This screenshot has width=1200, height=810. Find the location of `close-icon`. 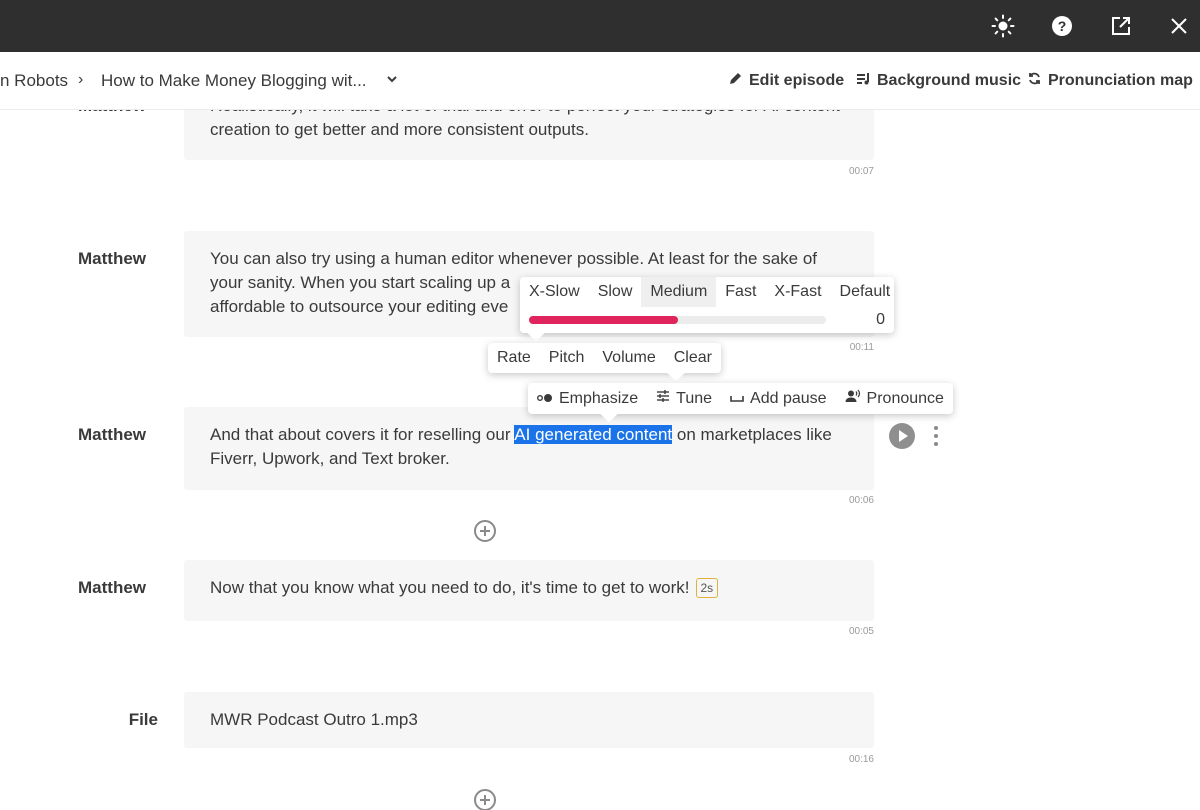

close-icon is located at coordinates (1179, 26).